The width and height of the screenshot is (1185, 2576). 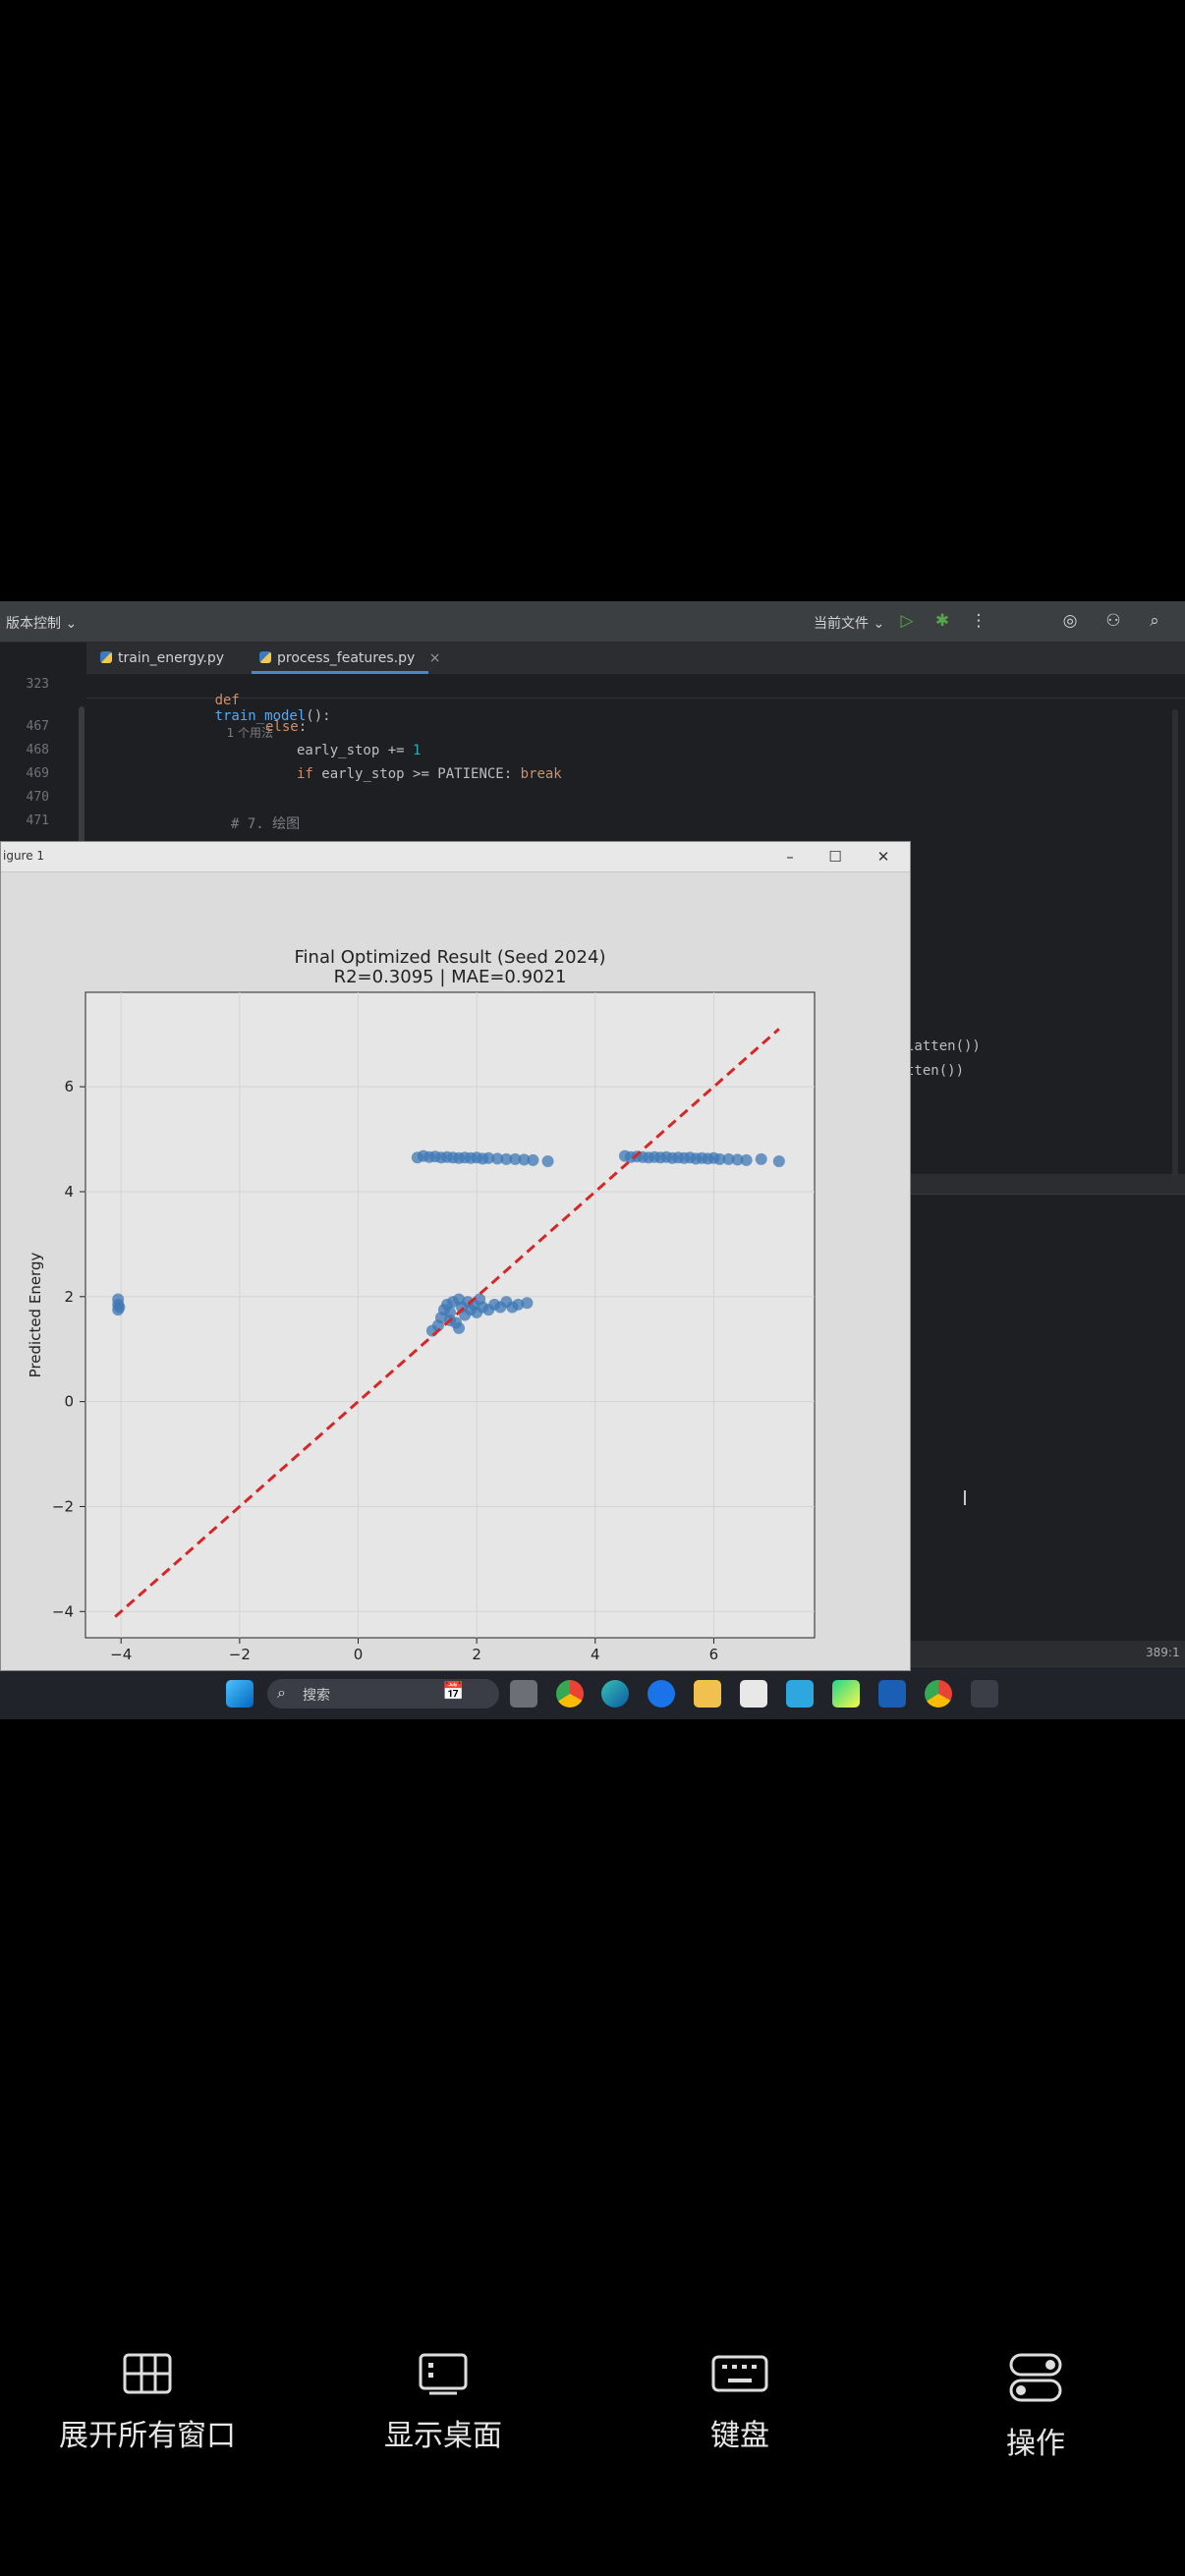 I want to click on telegram-icon, so click(x=800, y=1694).